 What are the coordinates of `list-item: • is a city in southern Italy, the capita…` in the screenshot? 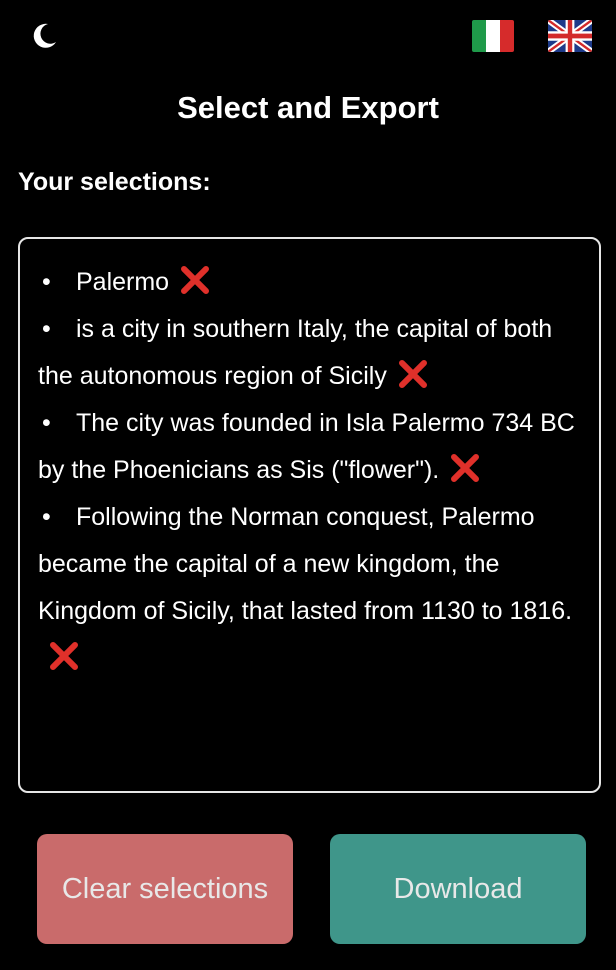 It's located at (309, 353).